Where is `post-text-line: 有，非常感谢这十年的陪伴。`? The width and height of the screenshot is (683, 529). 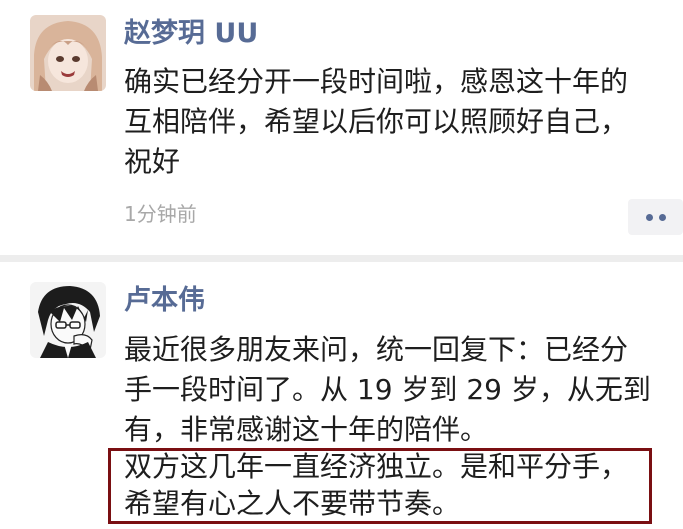
post-text-line: 有，非常感谢这十年的陪伴。 is located at coordinates (306, 429).